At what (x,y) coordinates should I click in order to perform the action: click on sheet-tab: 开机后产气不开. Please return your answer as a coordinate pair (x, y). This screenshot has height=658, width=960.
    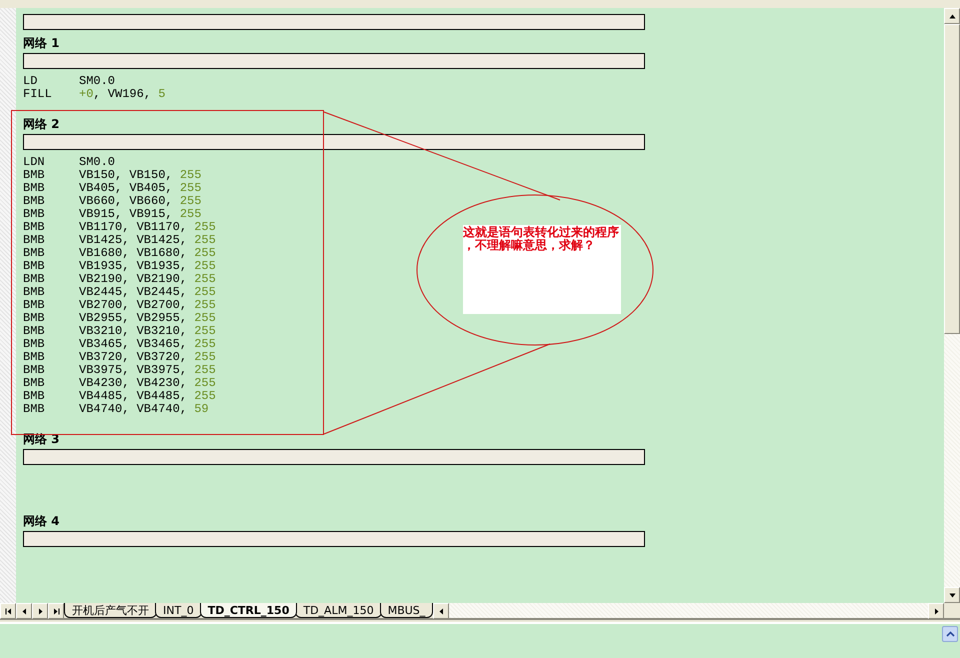
    Looking at the image, I should click on (110, 610).